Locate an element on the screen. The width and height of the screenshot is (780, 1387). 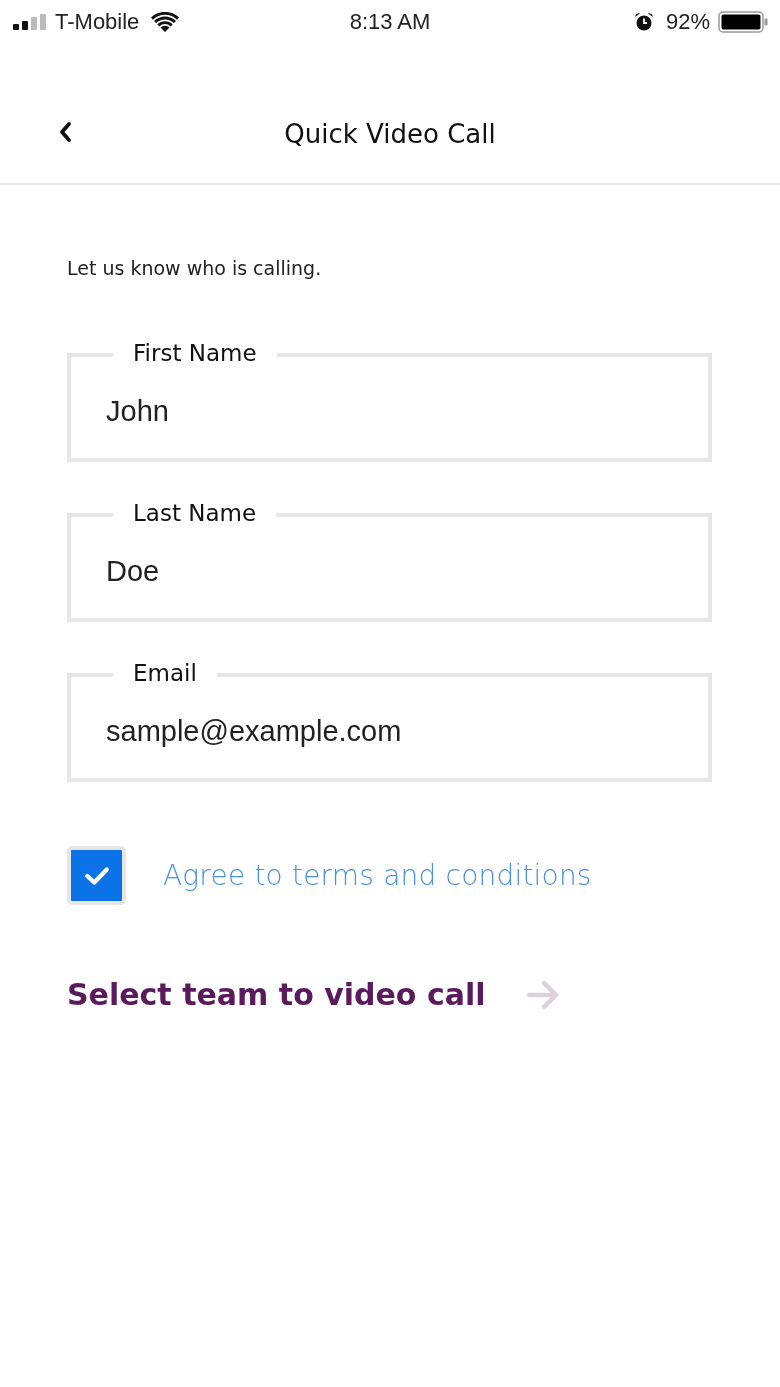
field-value: sample@example.com is located at coordinates (254, 731).